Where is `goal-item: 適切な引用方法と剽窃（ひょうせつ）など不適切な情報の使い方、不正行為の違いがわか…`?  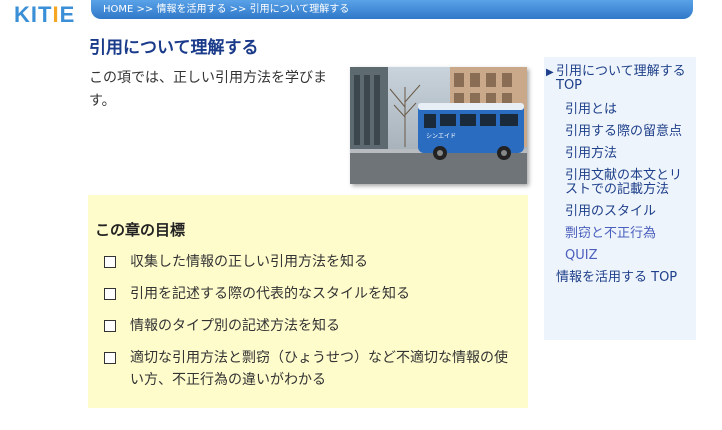
goal-item: 適切な引用方法と剽窃（ひょうせつ）など不適切な情報の使い方、不正行為の違いがわか… is located at coordinates (307, 369).